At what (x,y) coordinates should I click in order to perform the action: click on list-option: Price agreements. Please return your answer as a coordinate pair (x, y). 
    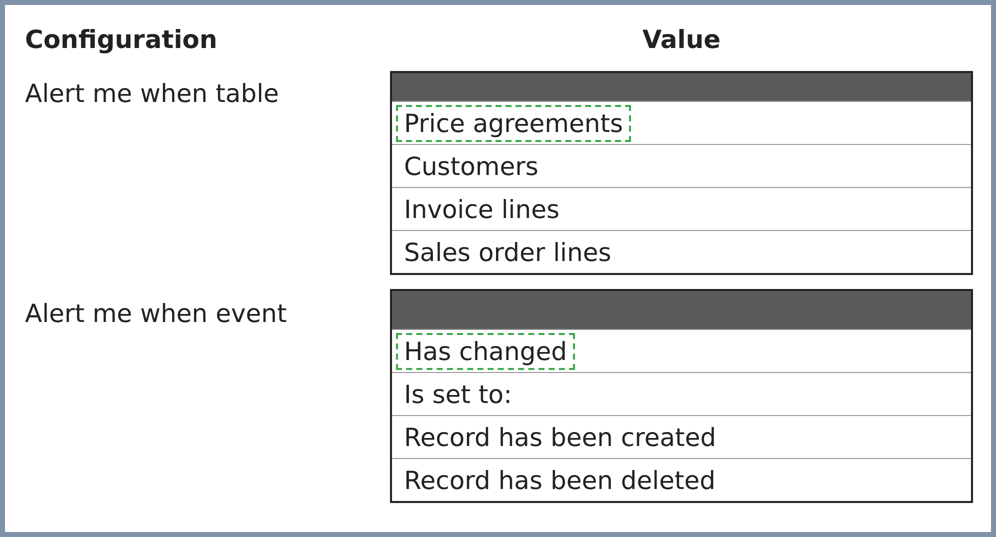
    Looking at the image, I should click on (514, 123).